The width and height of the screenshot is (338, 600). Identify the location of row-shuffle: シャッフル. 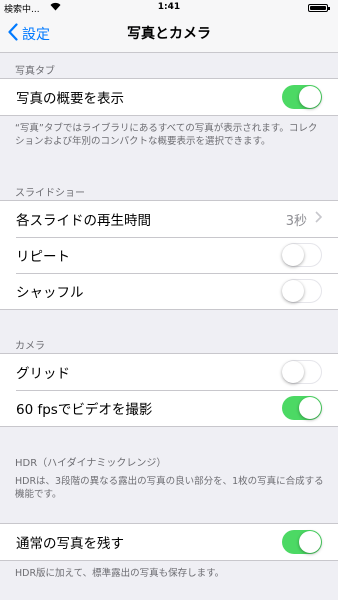
(169, 291).